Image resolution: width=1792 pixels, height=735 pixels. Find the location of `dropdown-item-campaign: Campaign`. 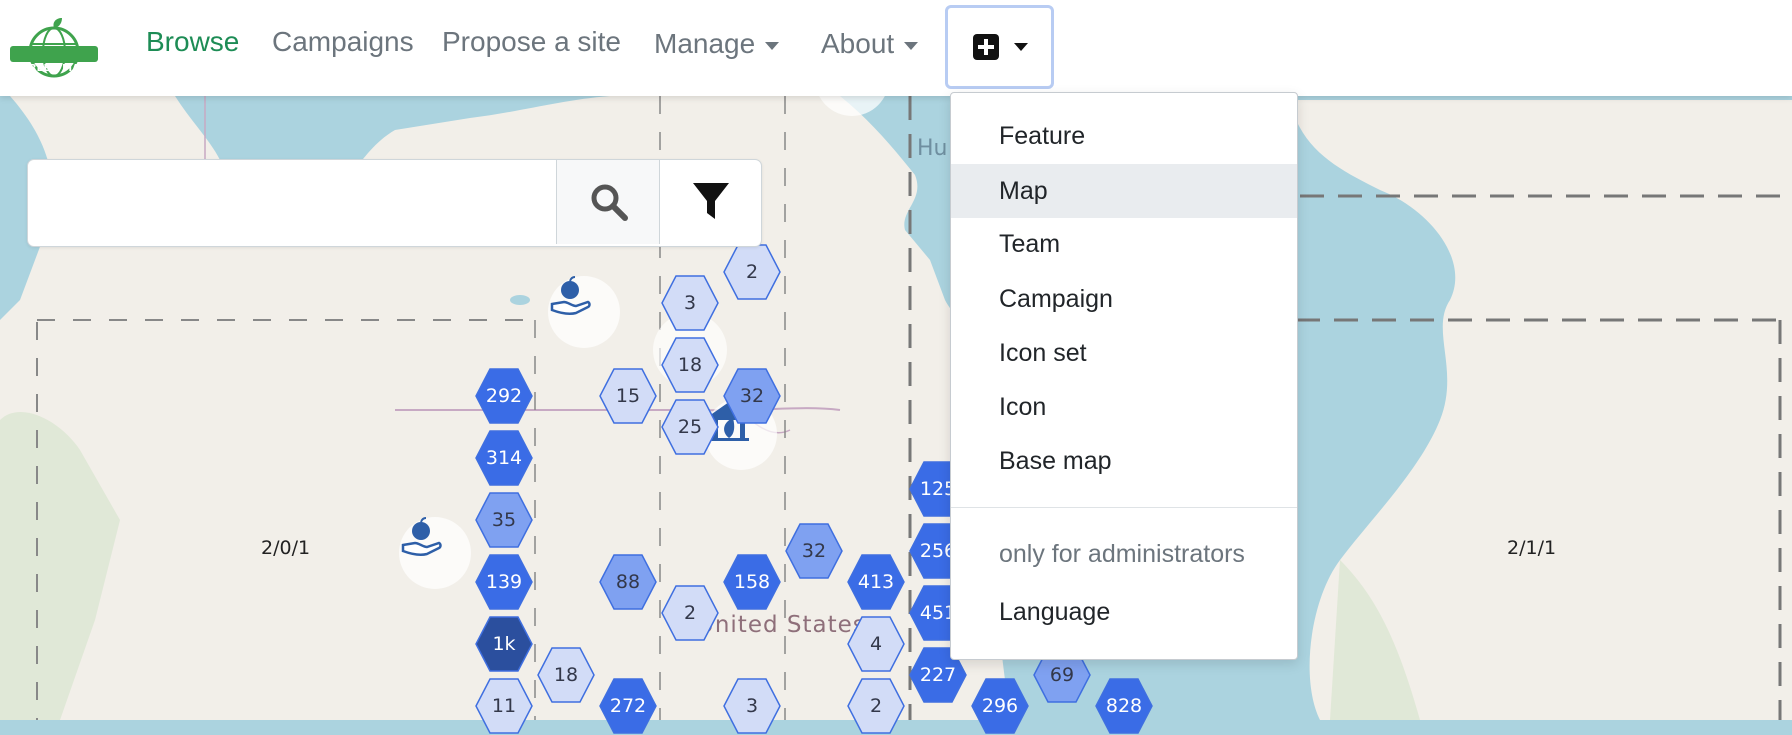

dropdown-item-campaign: Campaign is located at coordinates (1124, 299).